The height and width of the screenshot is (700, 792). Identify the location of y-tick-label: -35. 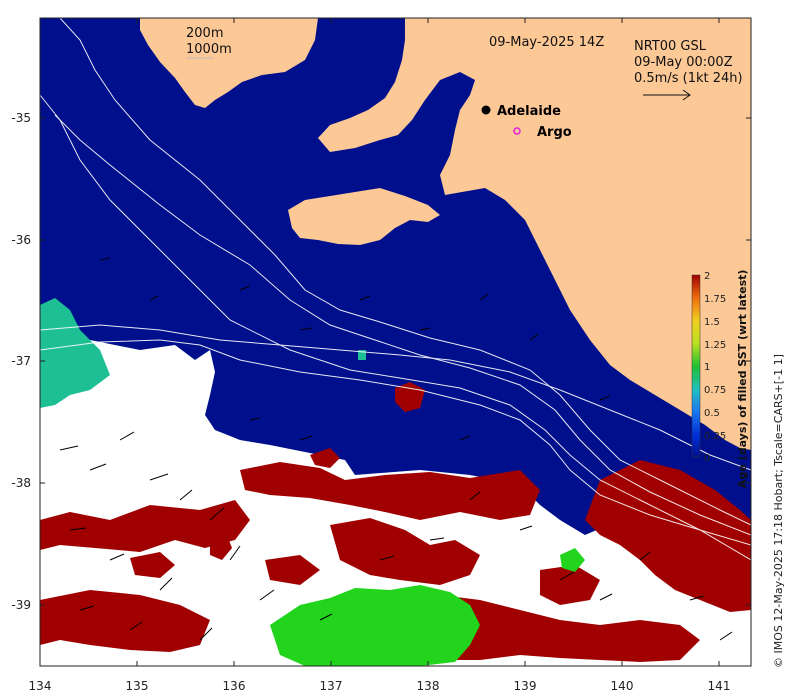
(21, 118).